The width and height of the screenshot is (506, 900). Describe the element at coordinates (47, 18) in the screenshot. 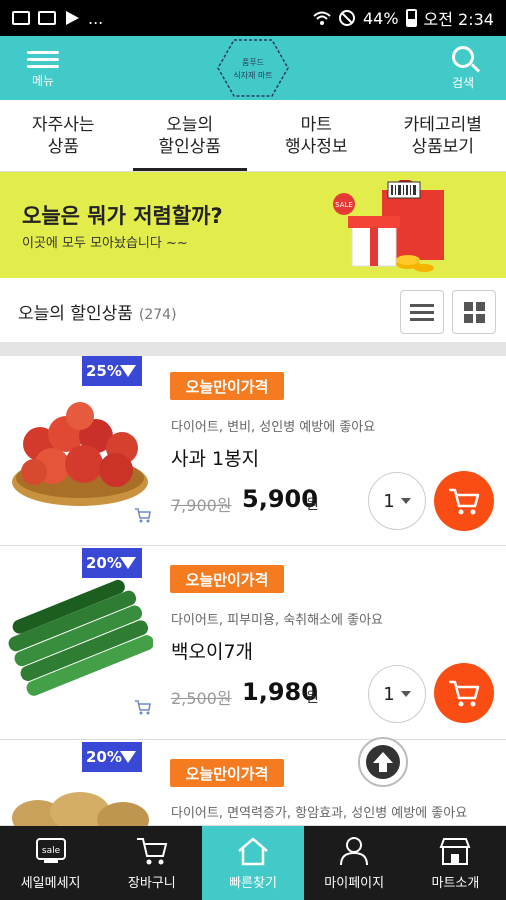

I see `mail-icon` at that location.